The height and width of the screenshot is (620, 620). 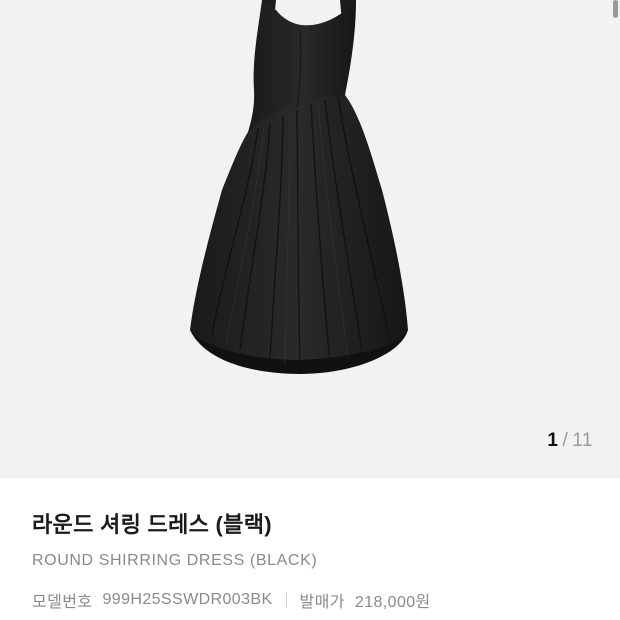 I want to click on release-price-label: 발매가, so click(x=322, y=602).